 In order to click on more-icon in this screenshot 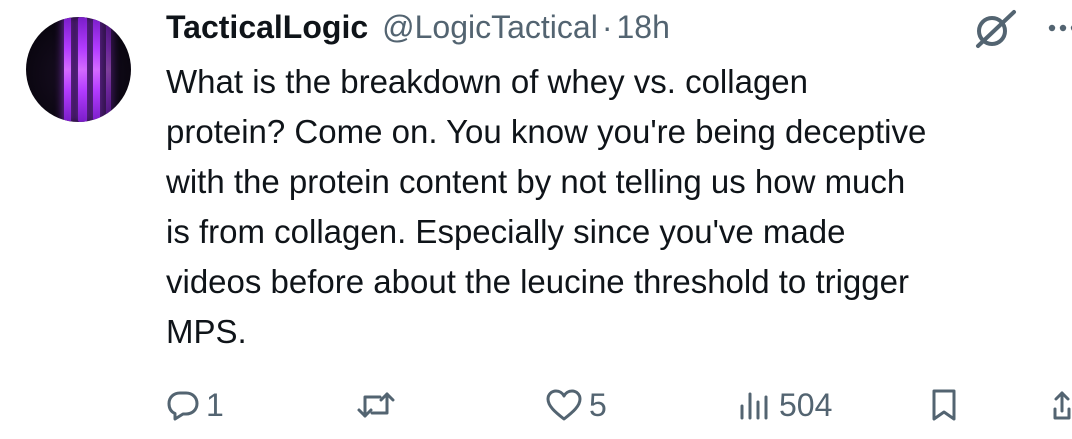, I will do `click(1058, 28)`.